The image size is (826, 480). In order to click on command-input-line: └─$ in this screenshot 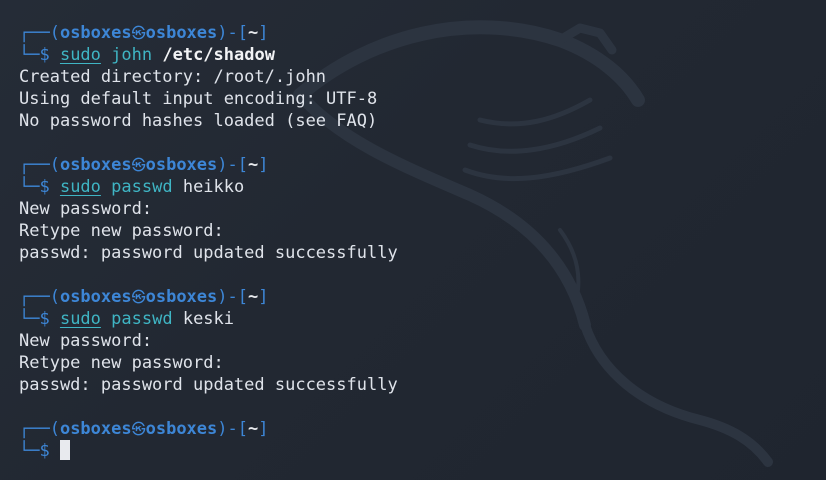, I will do `click(422, 451)`.